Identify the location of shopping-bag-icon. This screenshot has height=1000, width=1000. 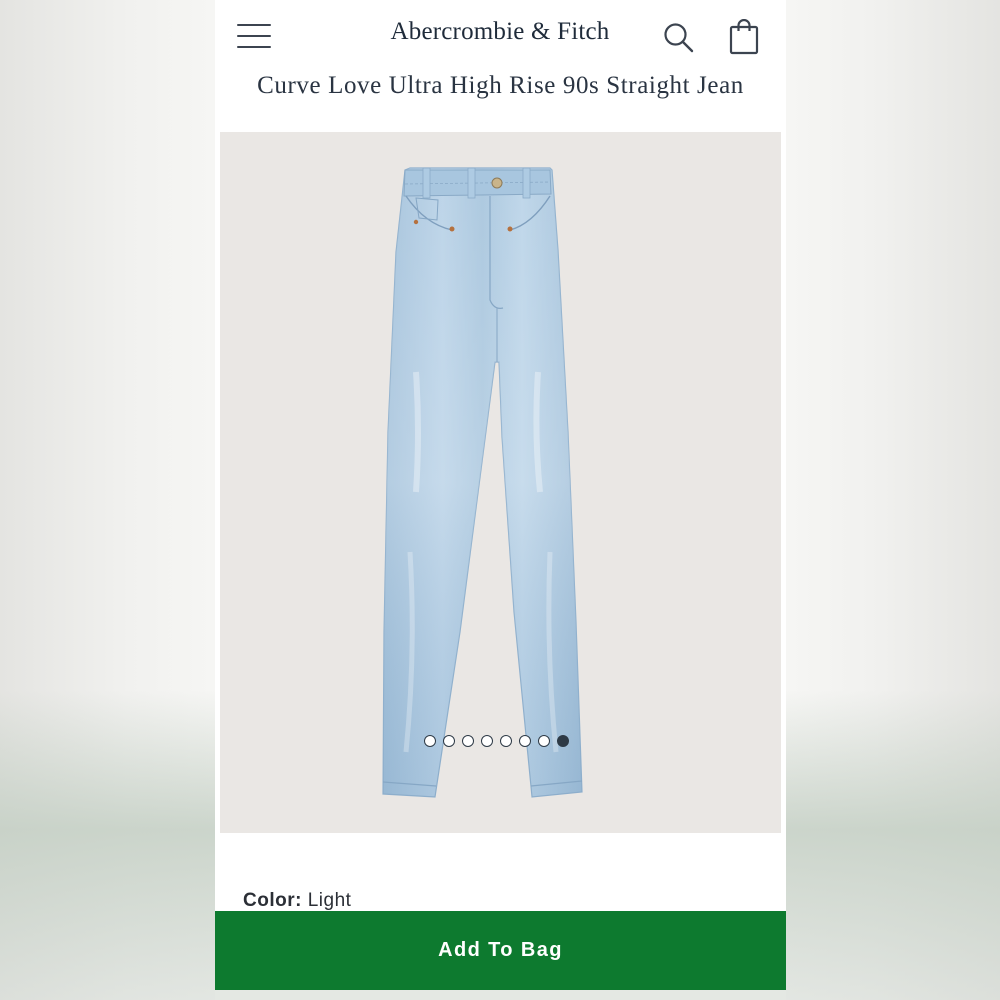
(744, 37).